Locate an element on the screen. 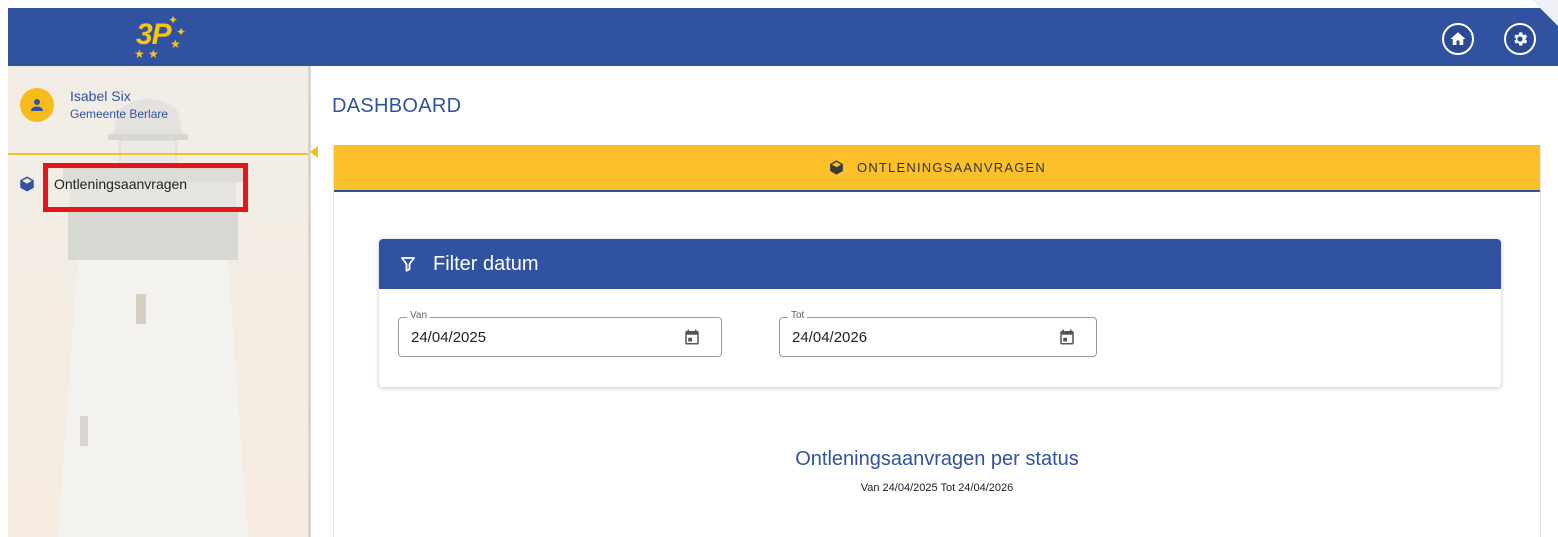 The image size is (1558, 537). home-button is located at coordinates (1458, 39).